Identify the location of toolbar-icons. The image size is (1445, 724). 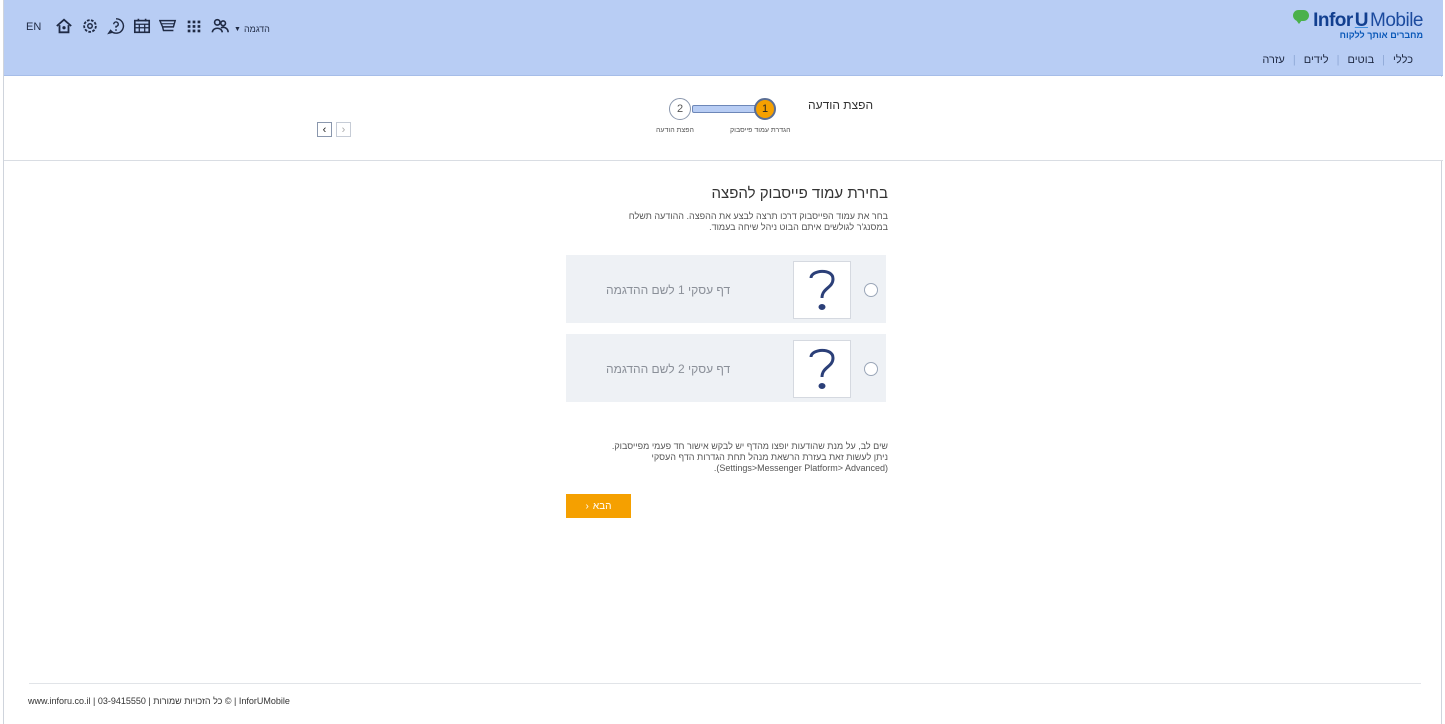
(142, 26).